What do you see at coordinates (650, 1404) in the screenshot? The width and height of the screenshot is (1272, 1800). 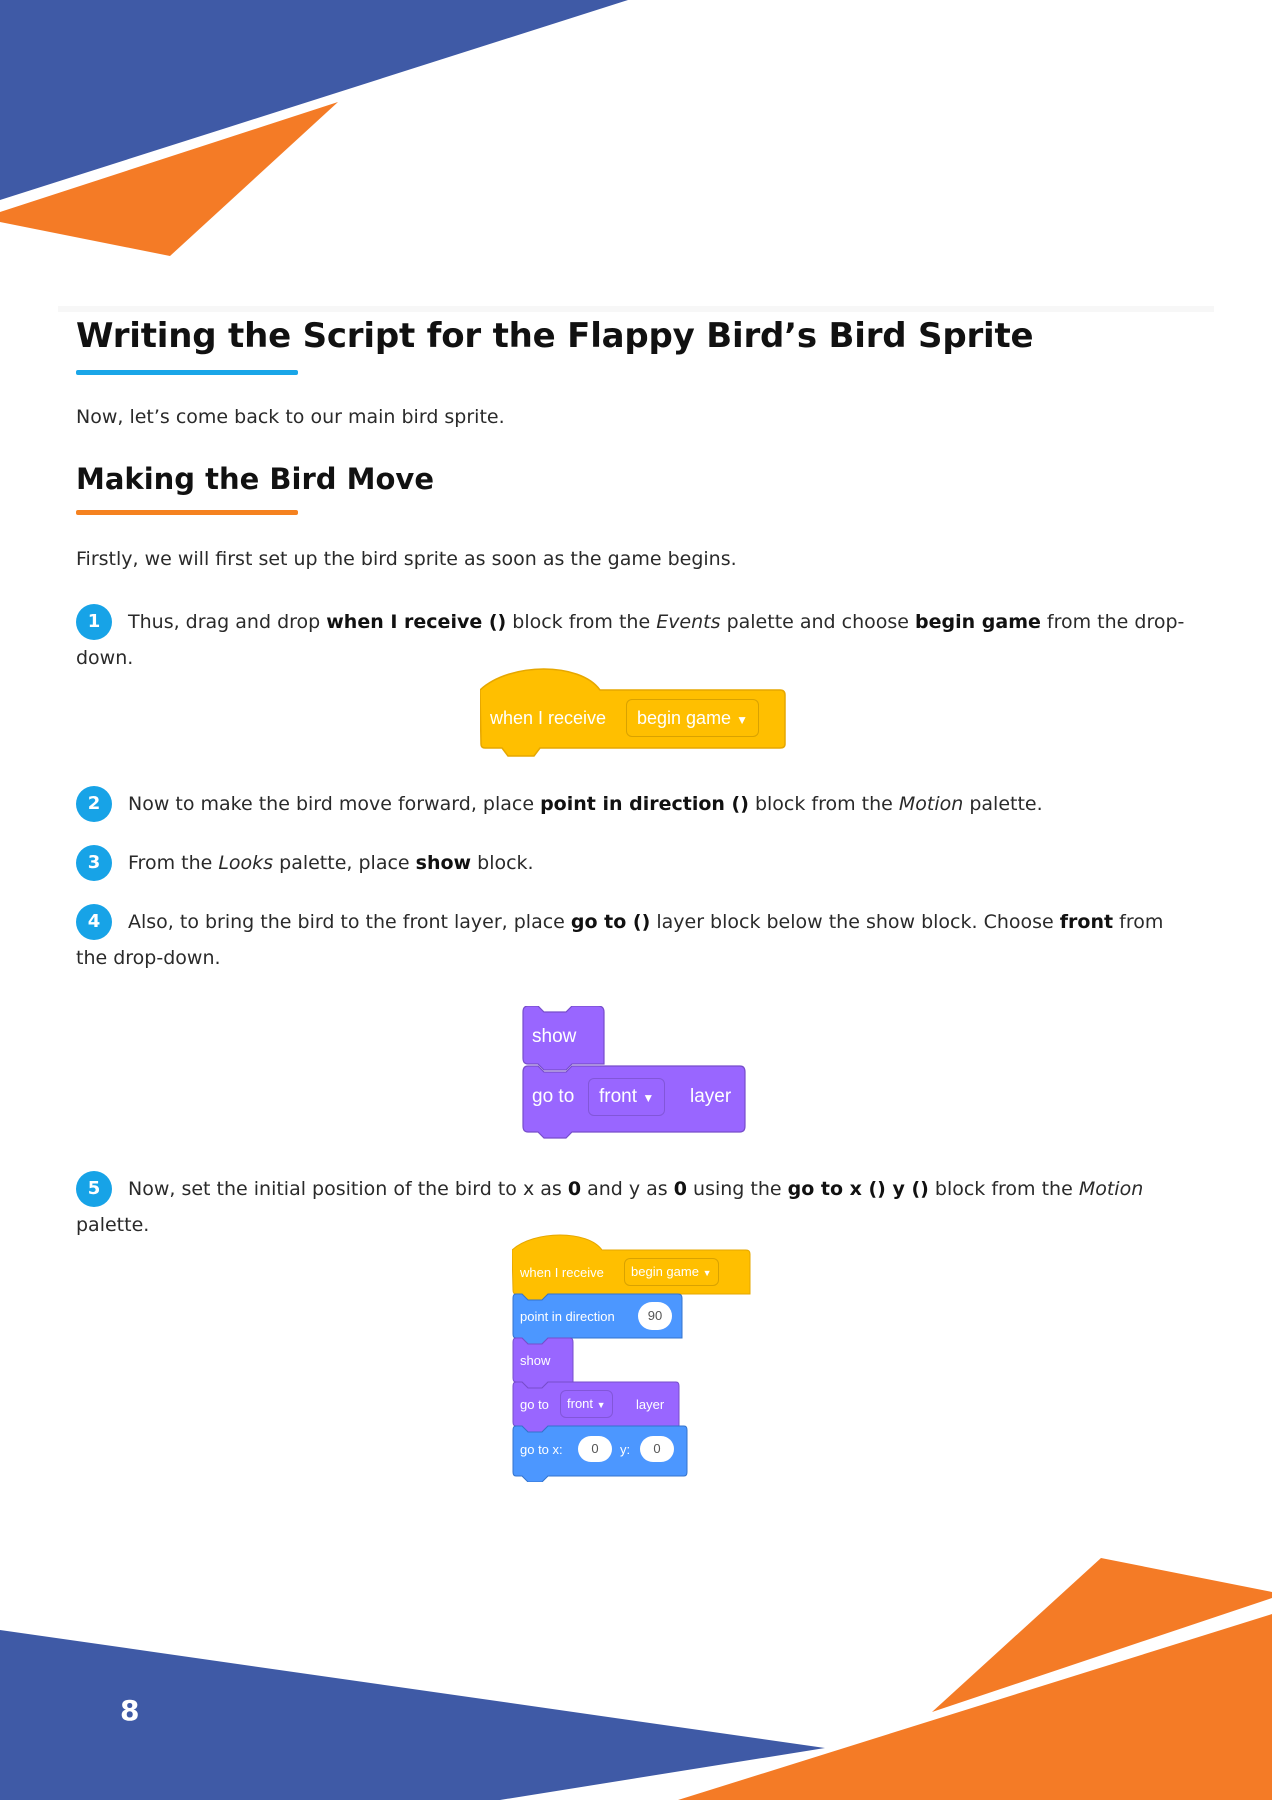 I see `layer-label-small: layer` at bounding box center [650, 1404].